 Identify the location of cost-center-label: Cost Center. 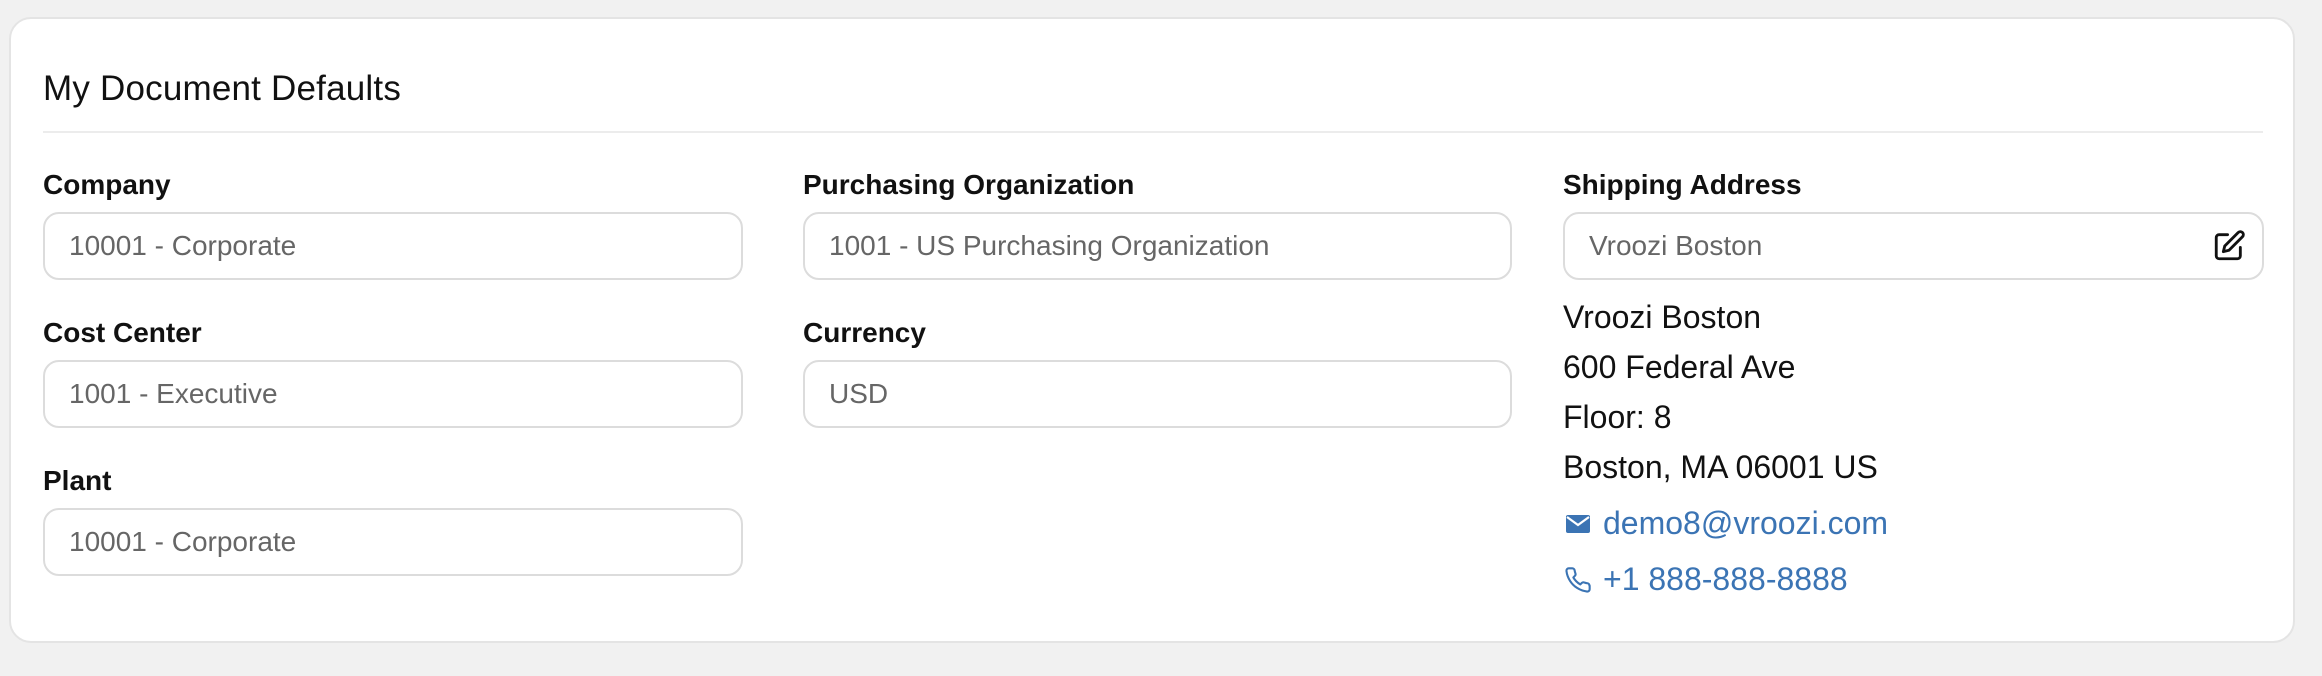
(122, 332).